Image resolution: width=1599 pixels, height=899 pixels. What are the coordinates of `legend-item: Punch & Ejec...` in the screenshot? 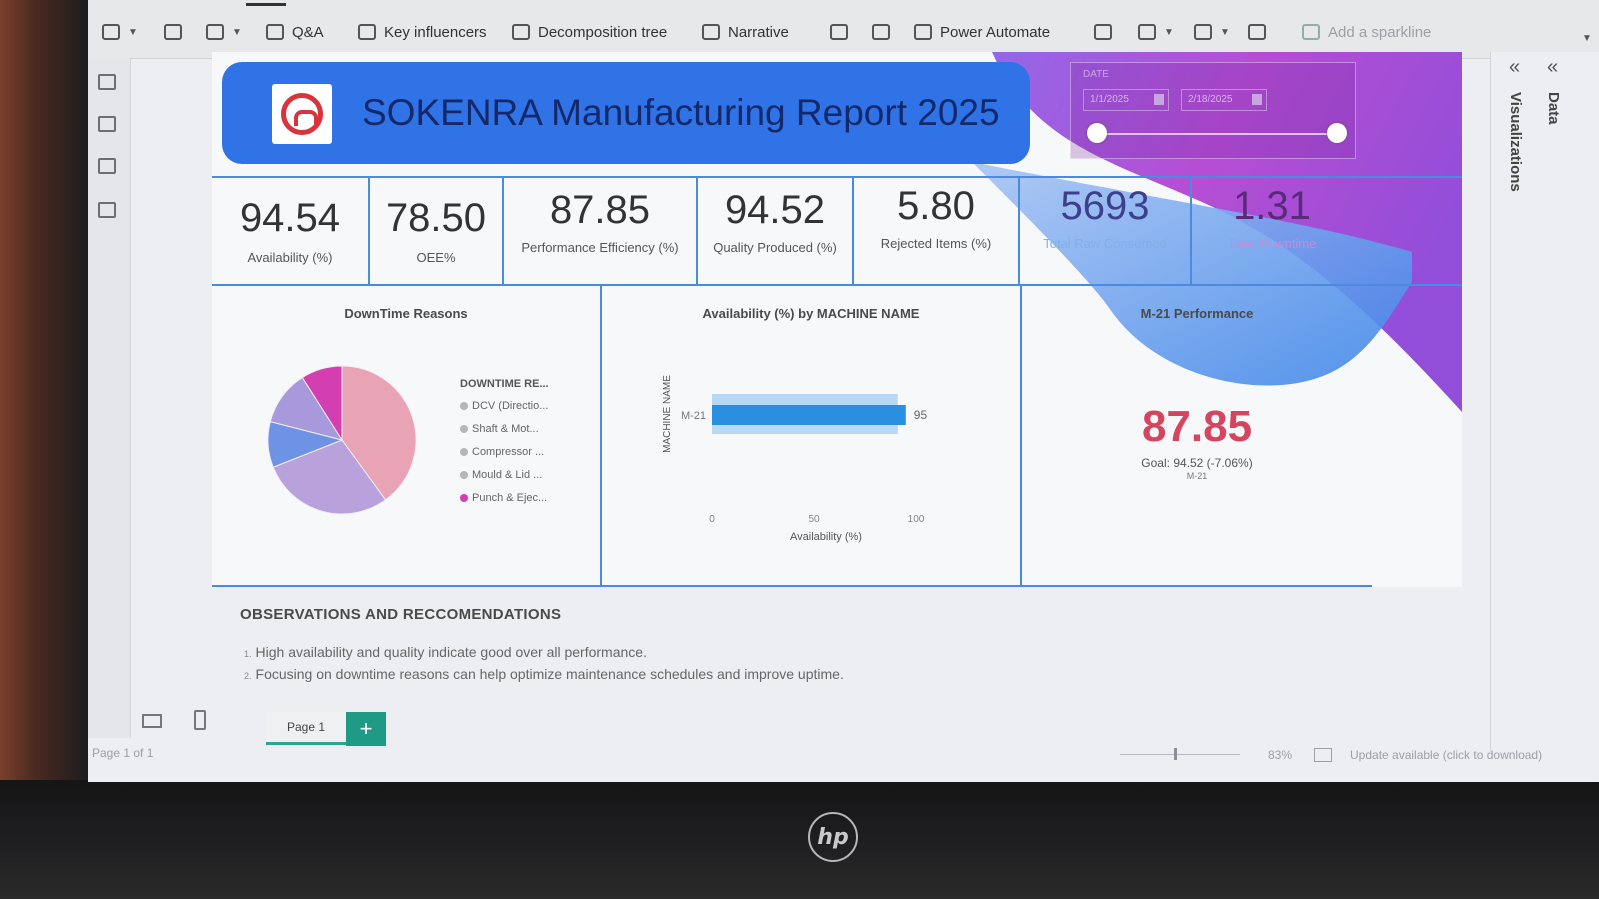 It's located at (503, 498).